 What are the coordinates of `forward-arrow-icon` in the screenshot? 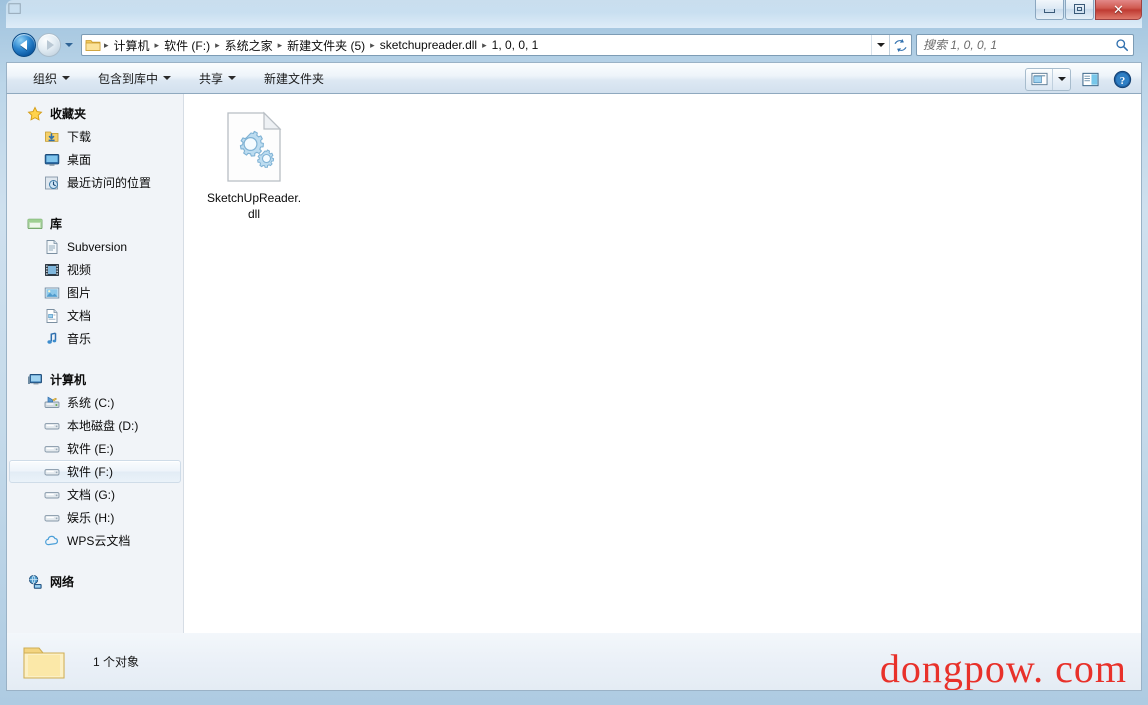 It's located at (50, 45).